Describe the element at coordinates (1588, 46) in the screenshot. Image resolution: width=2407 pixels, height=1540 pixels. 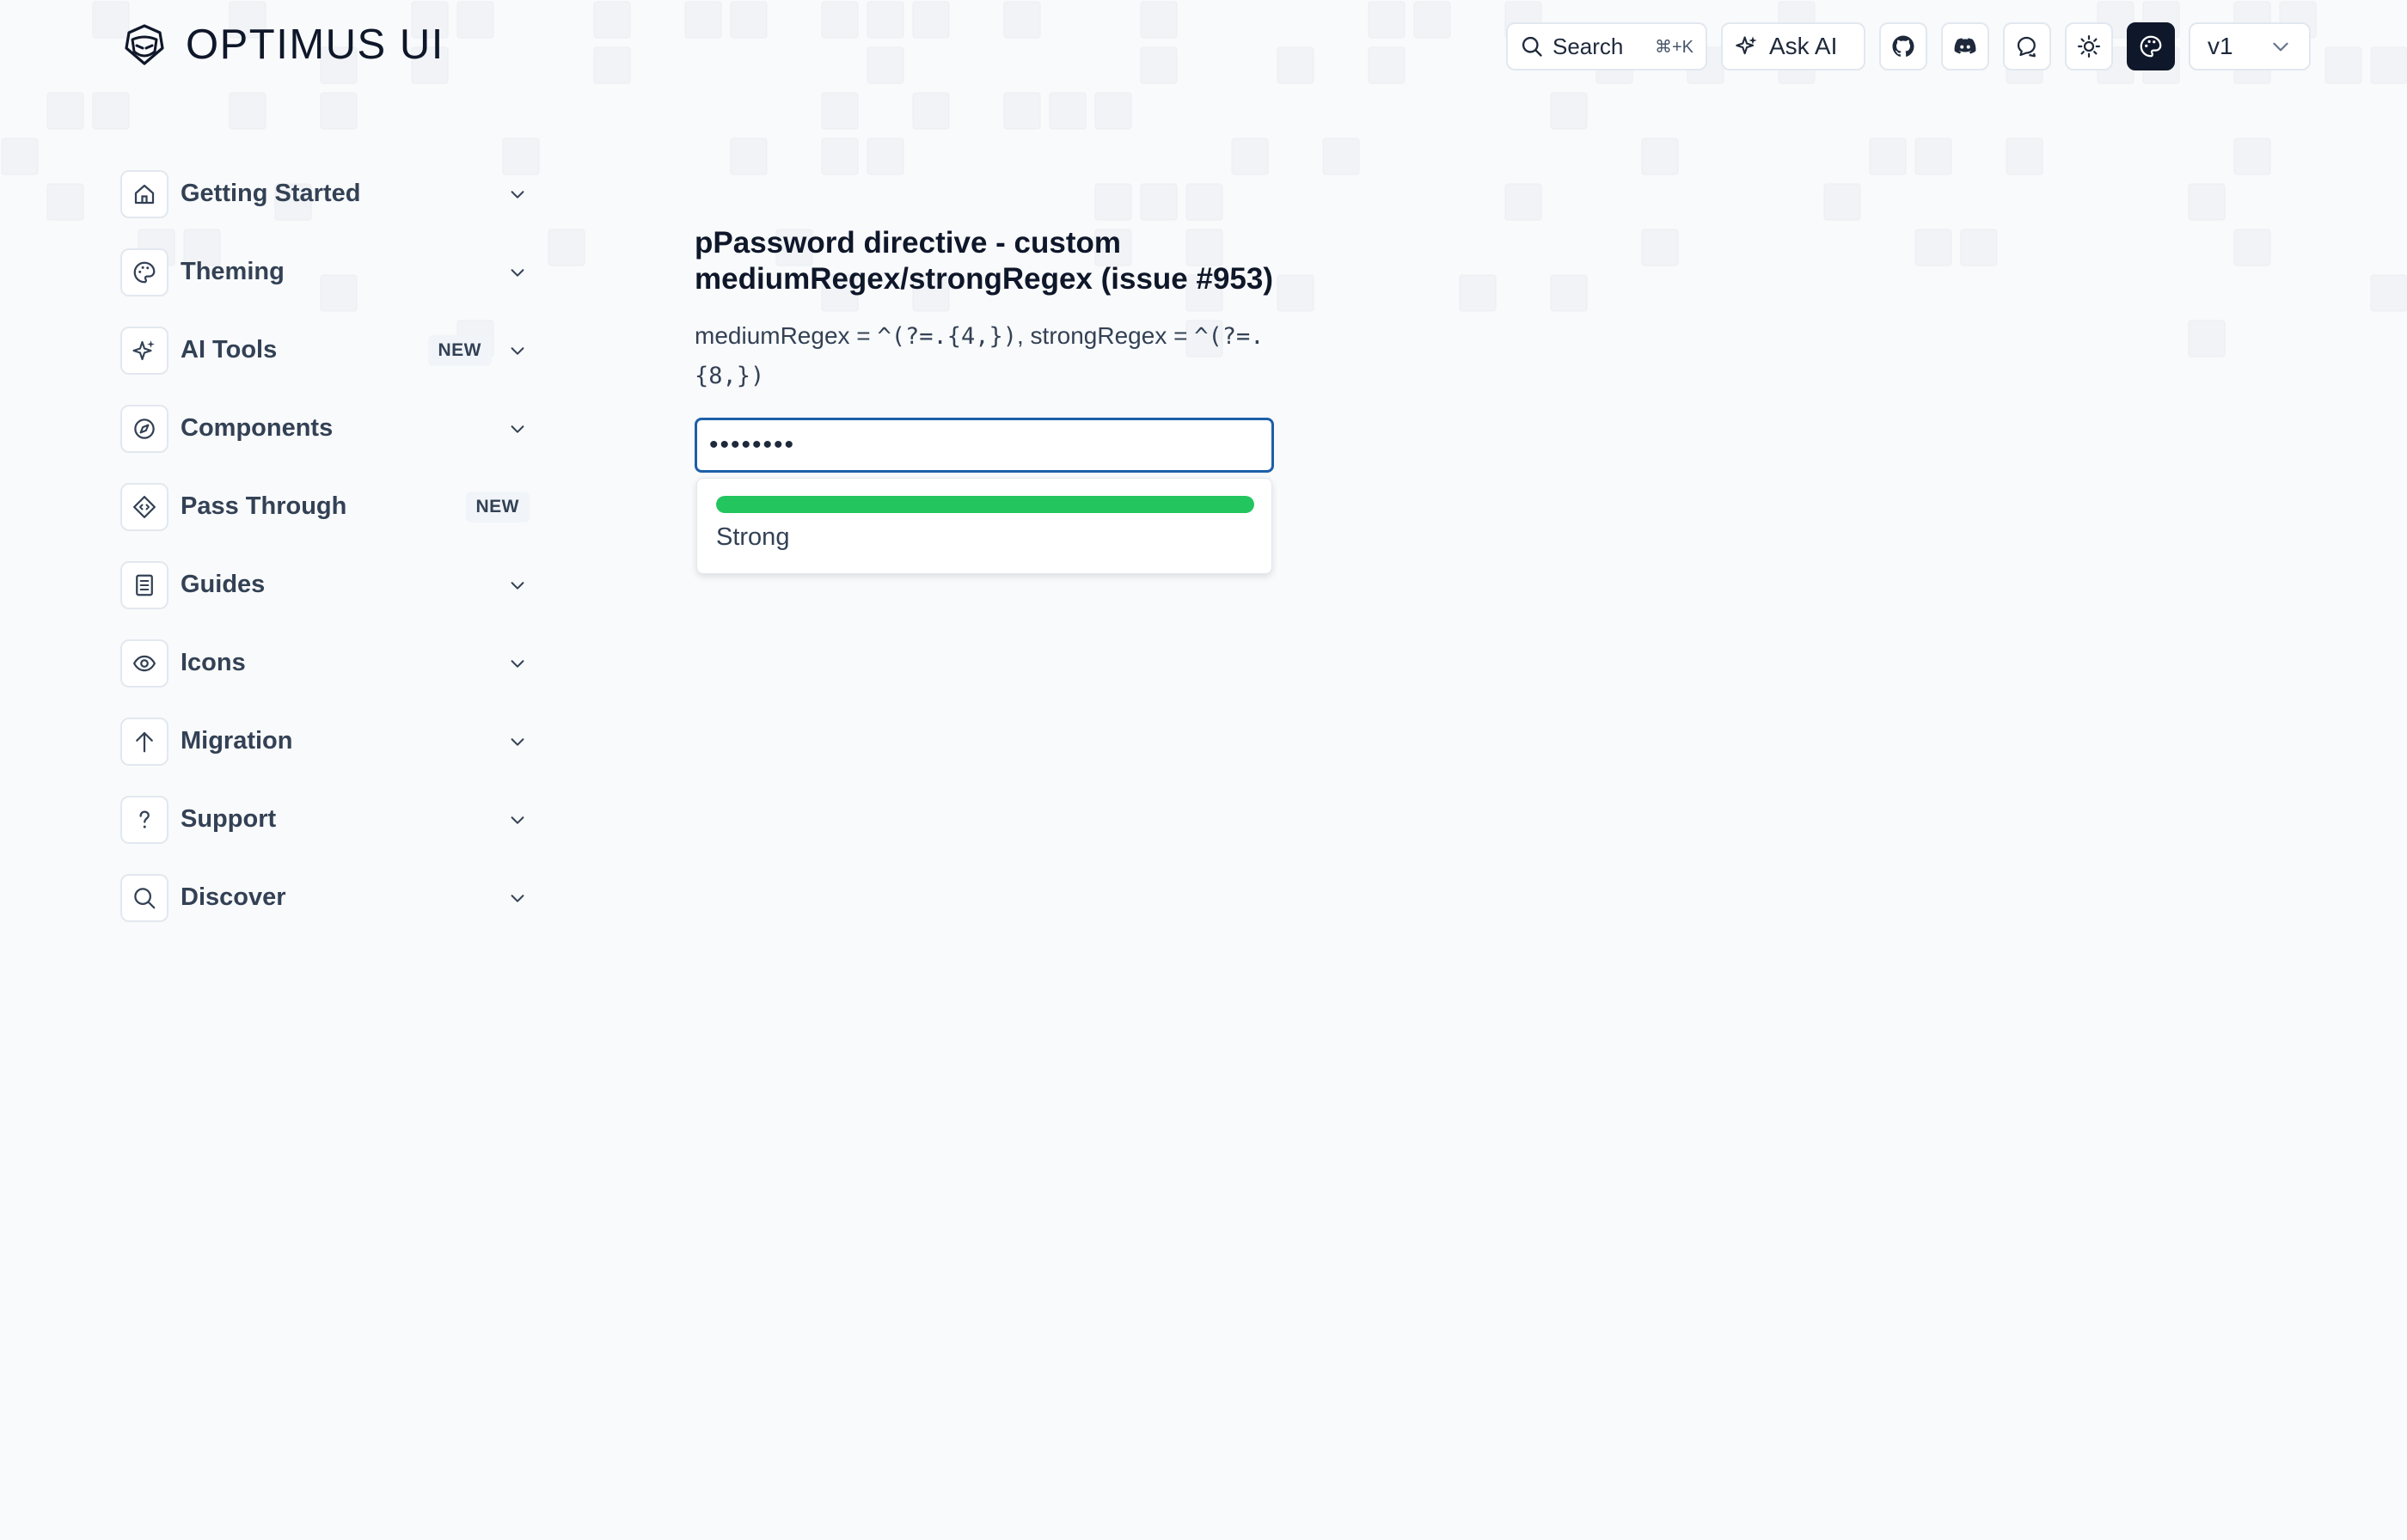
I see `search-label: Search` at that location.